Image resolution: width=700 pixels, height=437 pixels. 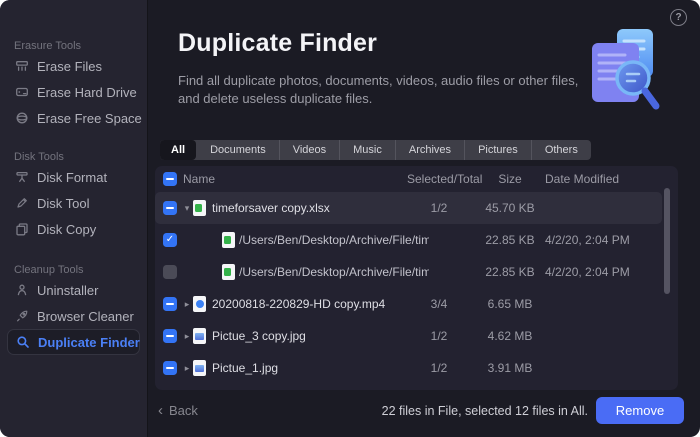 I want to click on sidebar-section-cleanup-tools: Cleanup Tools, so click(x=49, y=270).